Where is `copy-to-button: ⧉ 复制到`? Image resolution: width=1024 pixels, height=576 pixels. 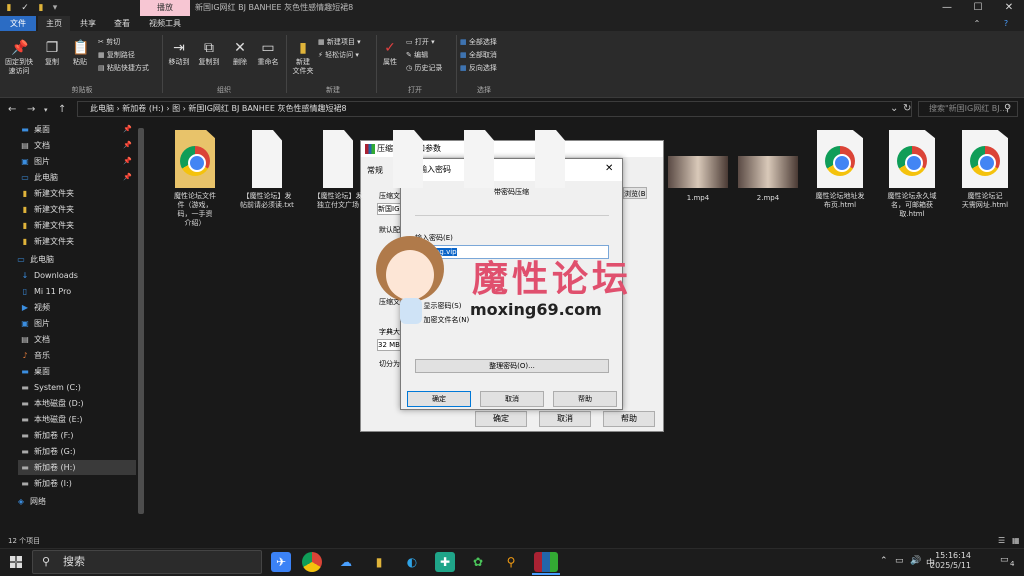 copy-to-button: ⧉ 复制到 is located at coordinates (209, 53).